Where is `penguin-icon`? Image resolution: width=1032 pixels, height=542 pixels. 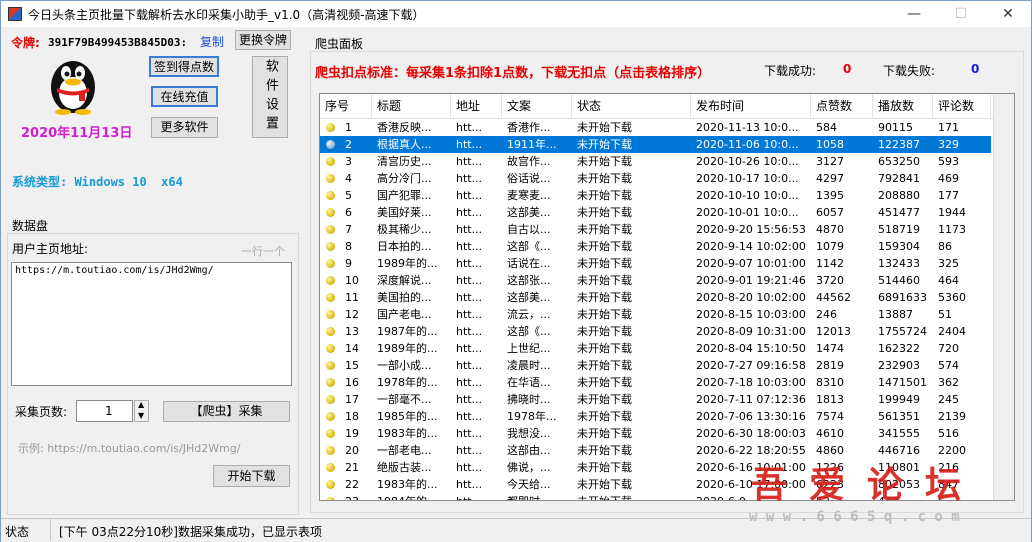 penguin-icon is located at coordinates (73, 88).